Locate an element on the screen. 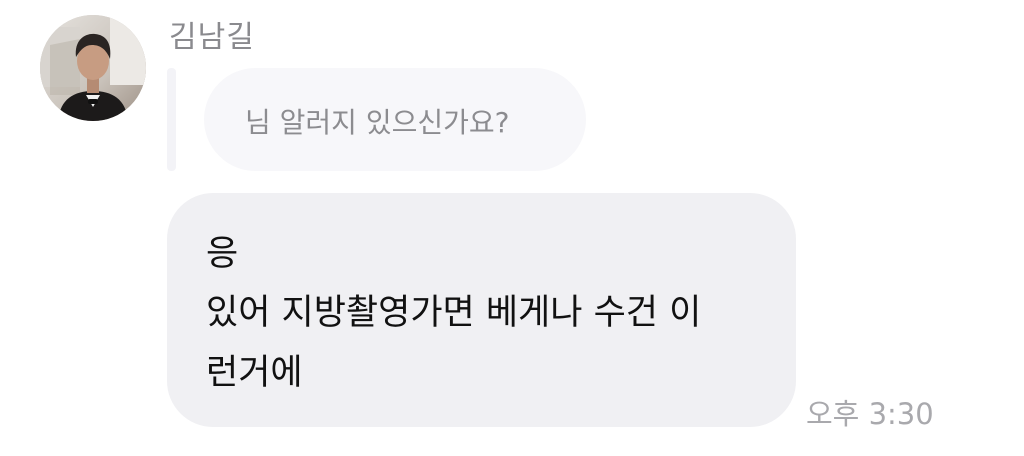  message-timestamp: 오후 3:30 is located at coordinates (870, 414).